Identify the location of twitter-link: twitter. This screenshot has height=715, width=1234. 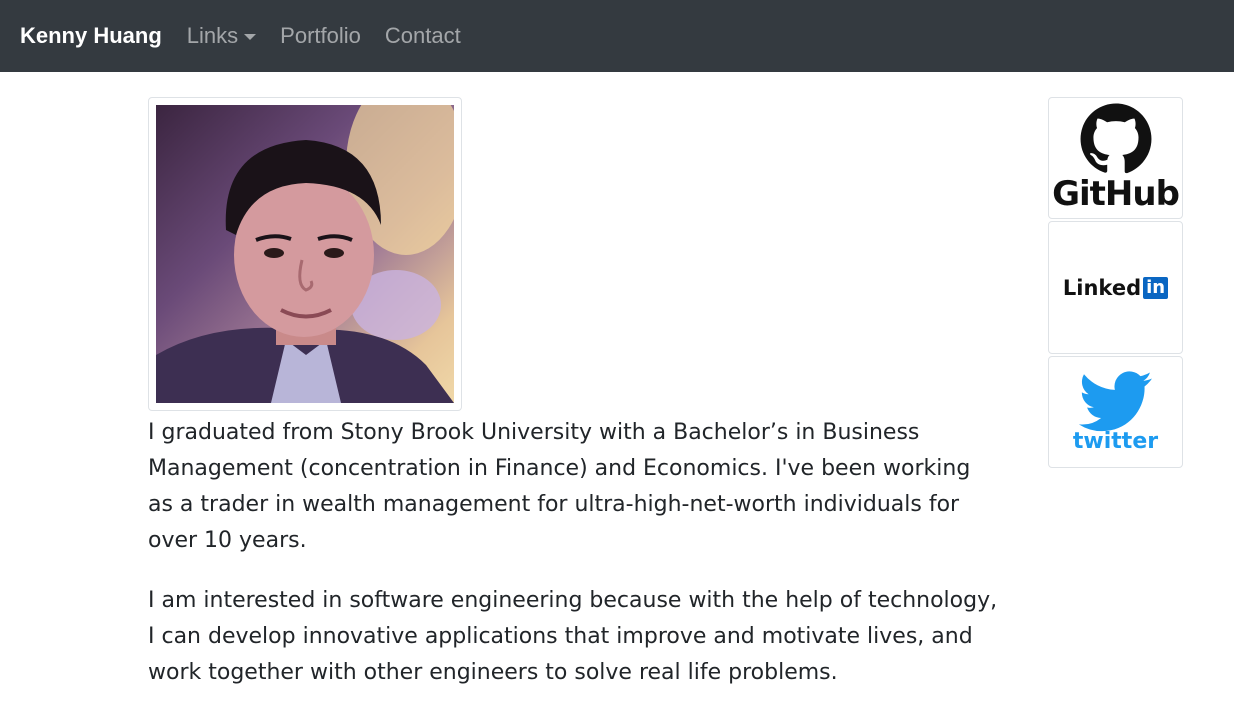
(1115, 412).